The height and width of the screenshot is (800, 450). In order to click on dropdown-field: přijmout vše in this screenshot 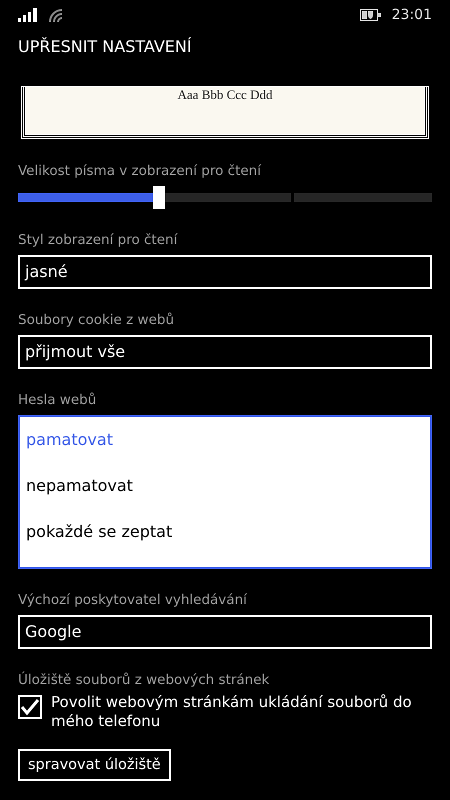, I will do `click(225, 352)`.